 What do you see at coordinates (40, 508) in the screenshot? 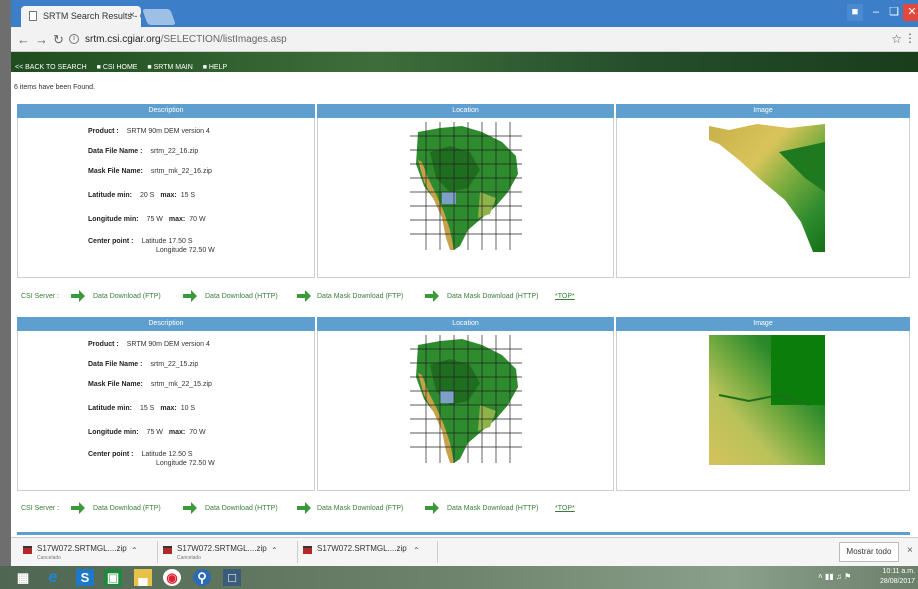
I see `csi-server-label: CSI Server :` at bounding box center [40, 508].